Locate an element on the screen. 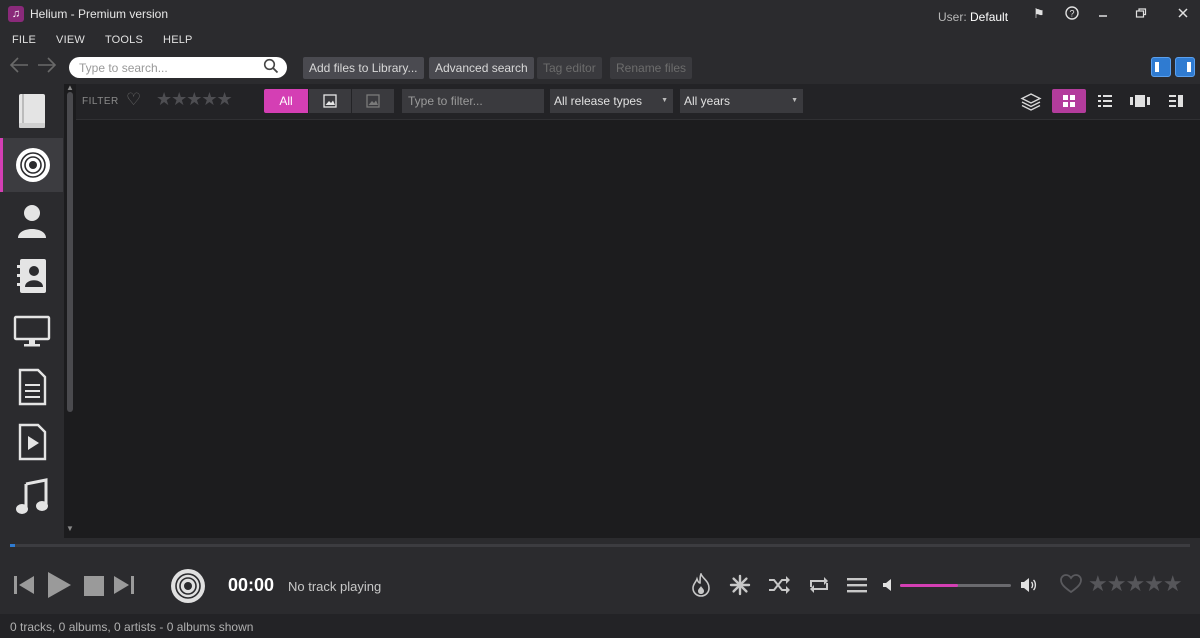  sidebar-item-playlists is located at coordinates (31, 387).